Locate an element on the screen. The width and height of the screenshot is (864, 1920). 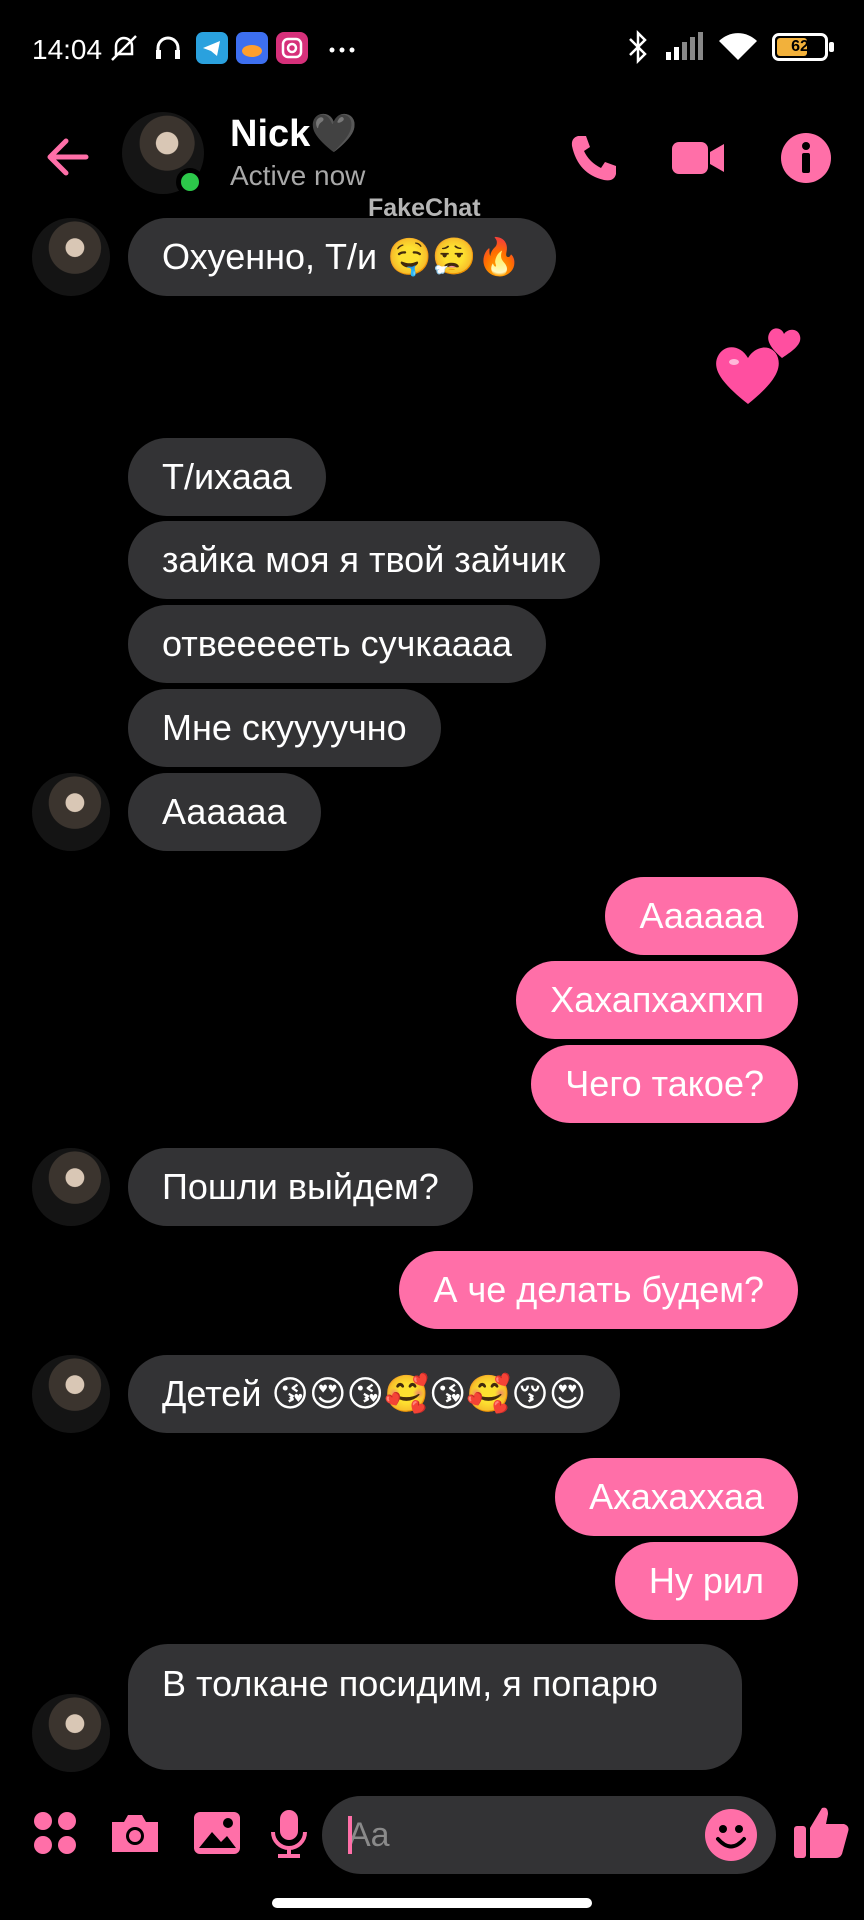
muted-bell-icon is located at coordinates (124, 48).